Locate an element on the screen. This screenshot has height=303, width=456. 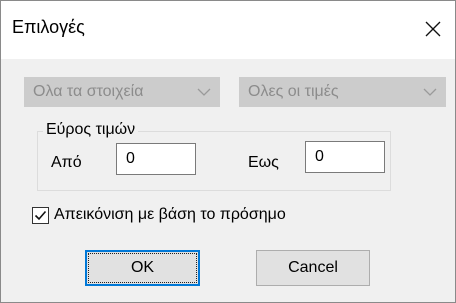
from-label: Από is located at coordinates (66, 162).